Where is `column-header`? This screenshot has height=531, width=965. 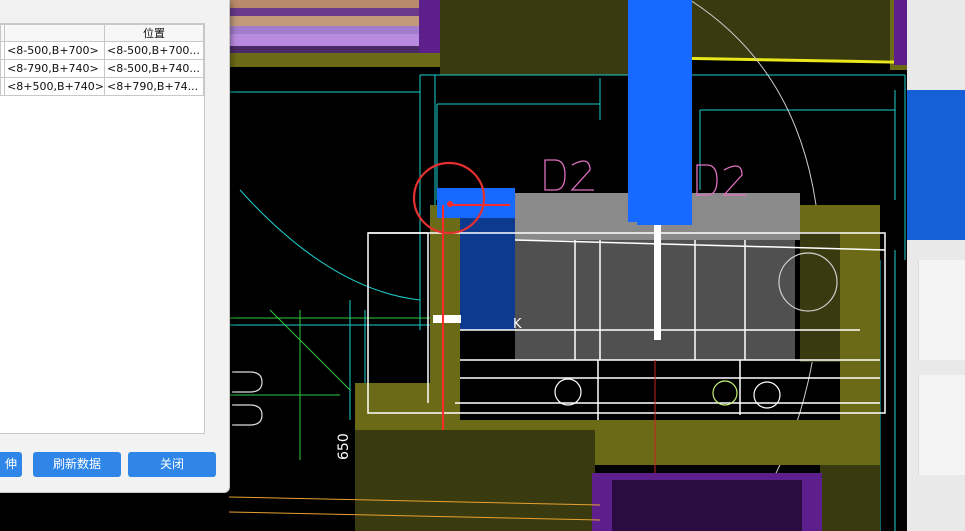
column-header is located at coordinates (54, 33).